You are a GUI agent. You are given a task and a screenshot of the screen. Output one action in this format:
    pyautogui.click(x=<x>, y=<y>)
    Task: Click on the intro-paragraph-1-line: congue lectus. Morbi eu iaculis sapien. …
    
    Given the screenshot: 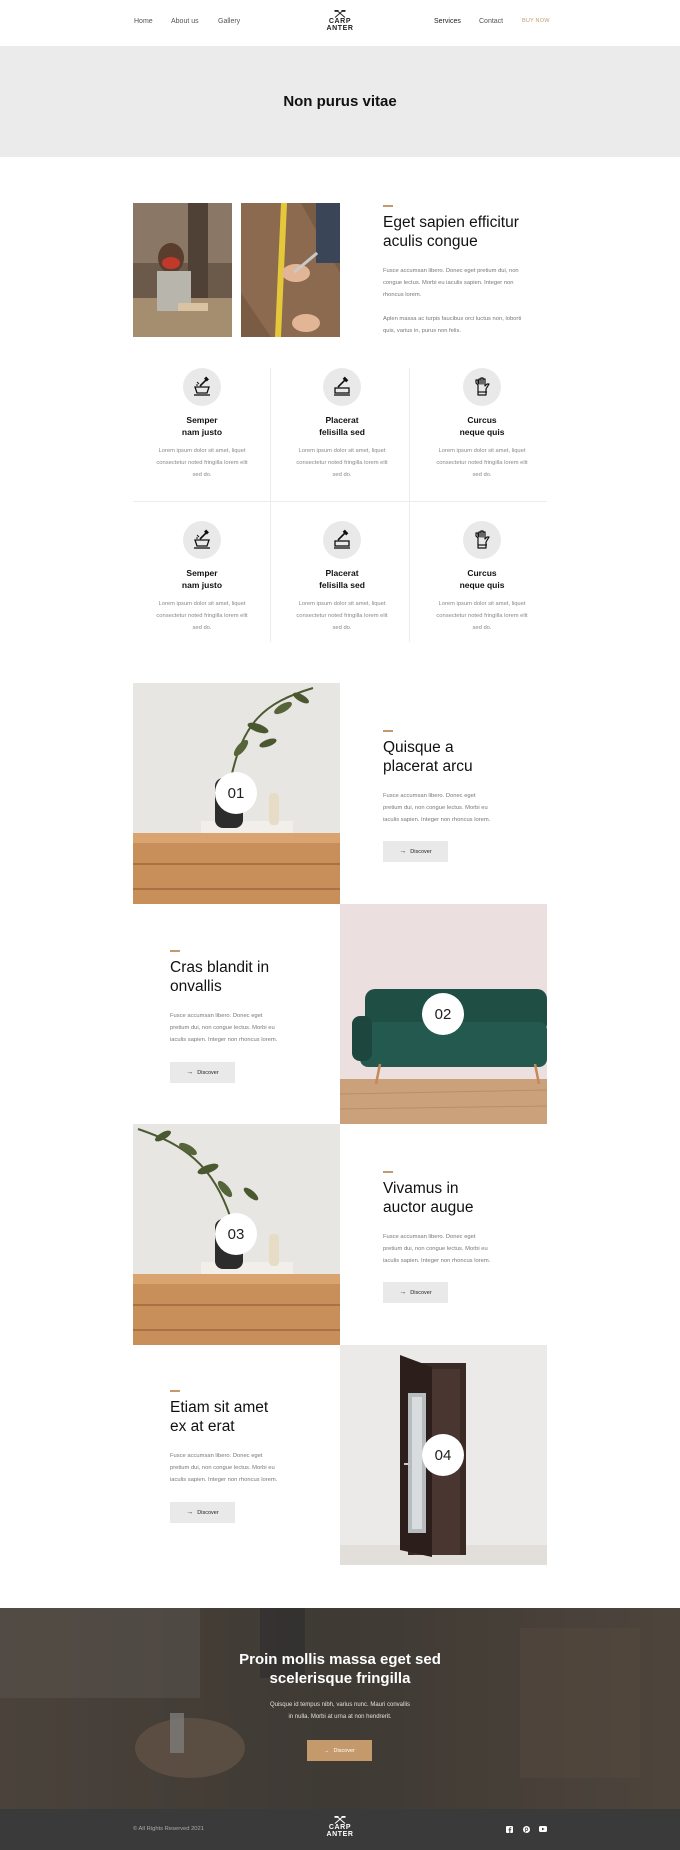 What is the action you would take?
    pyautogui.click(x=448, y=283)
    